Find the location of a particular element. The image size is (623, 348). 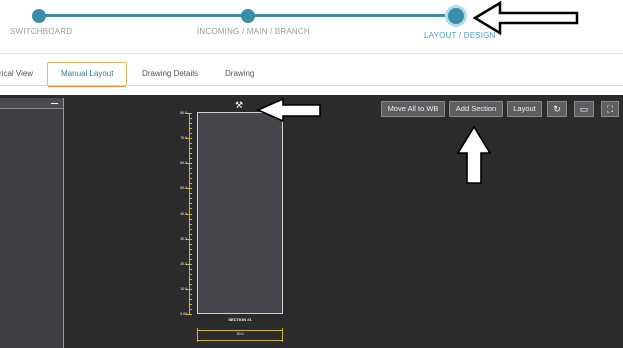

fullscreen-icon: ⛶ is located at coordinates (610, 109).